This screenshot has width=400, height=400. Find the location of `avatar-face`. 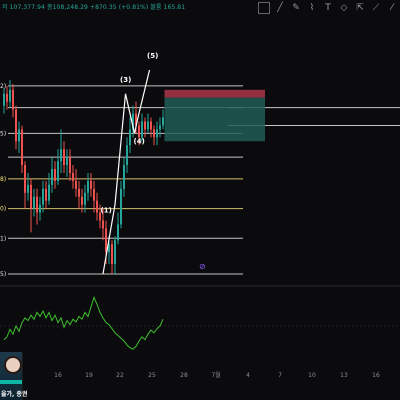

avatar-face is located at coordinates (13, 365).